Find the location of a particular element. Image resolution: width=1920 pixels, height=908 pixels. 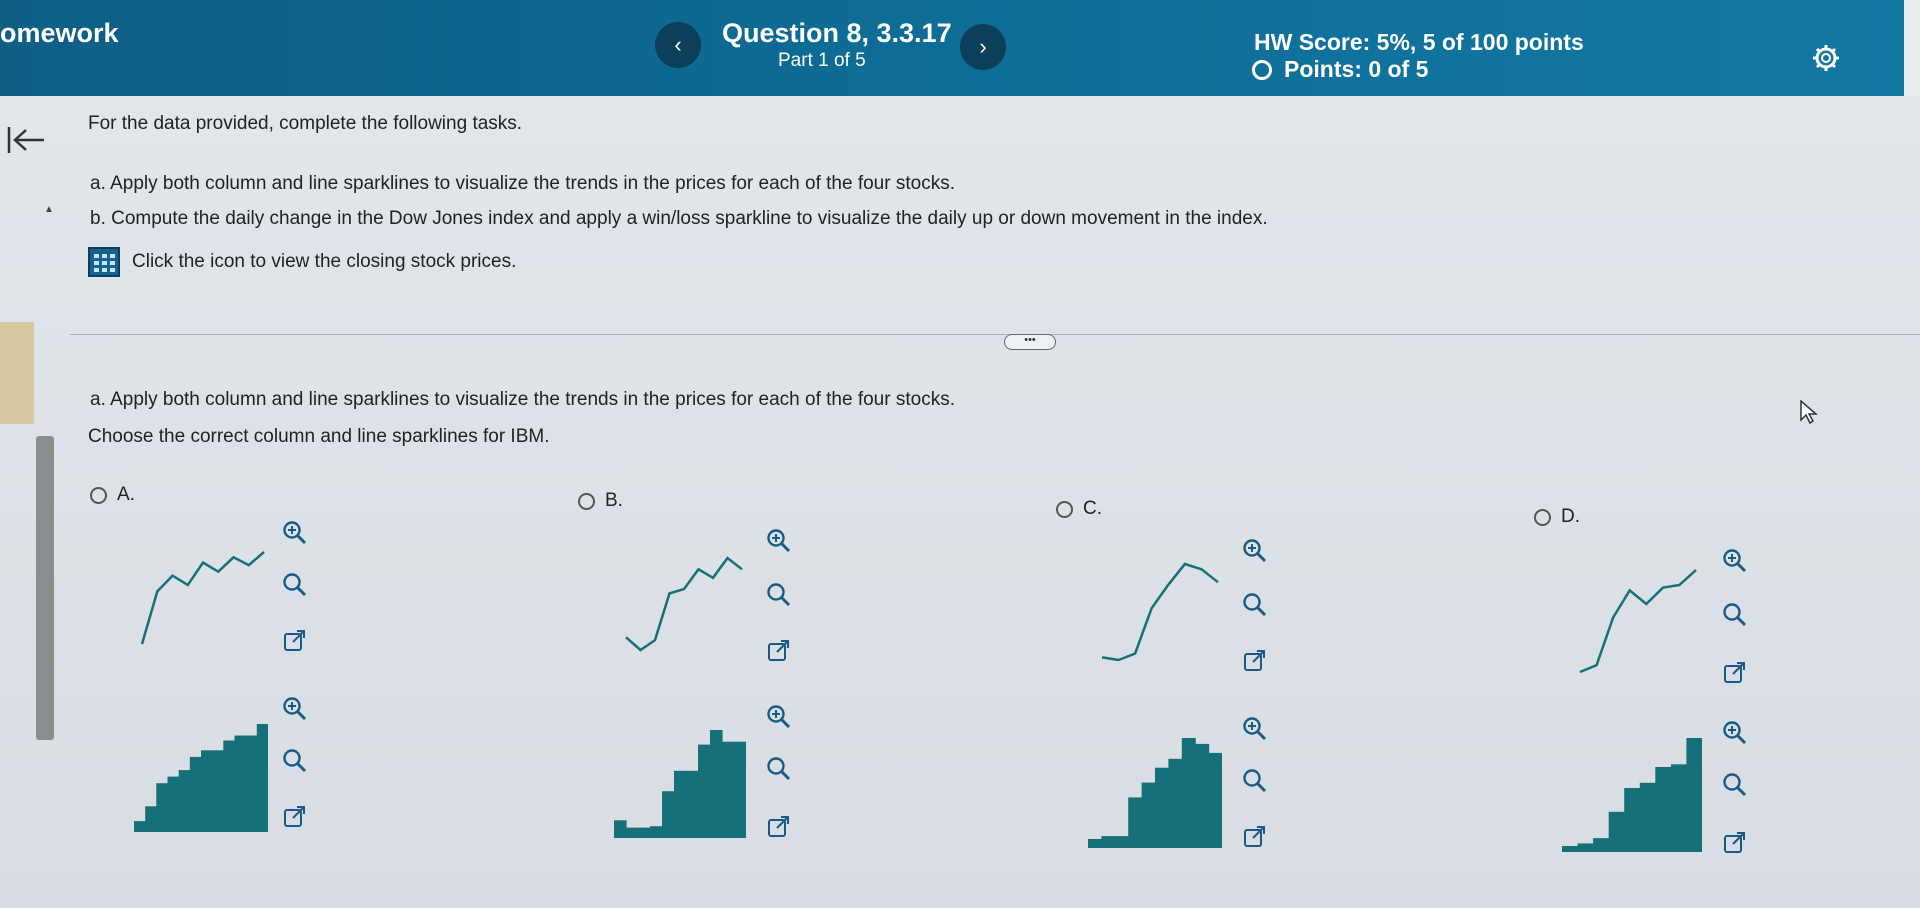

column-sparkline-a is located at coordinates (201, 778).